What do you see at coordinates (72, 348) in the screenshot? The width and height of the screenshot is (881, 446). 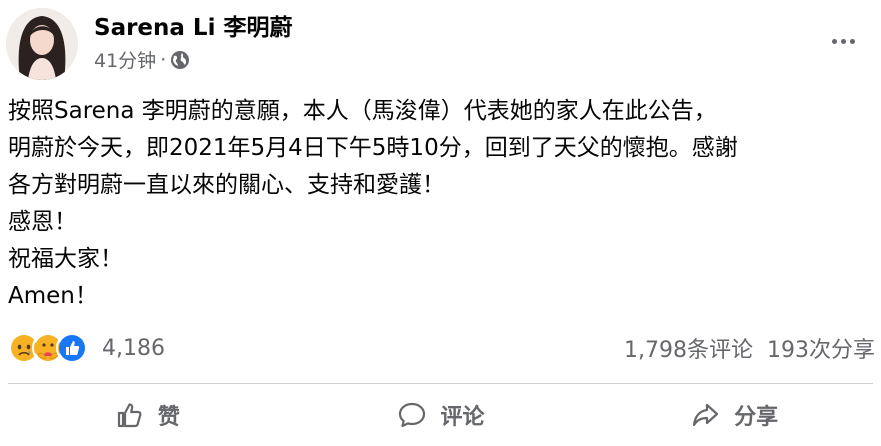 I see `like-icon` at bounding box center [72, 348].